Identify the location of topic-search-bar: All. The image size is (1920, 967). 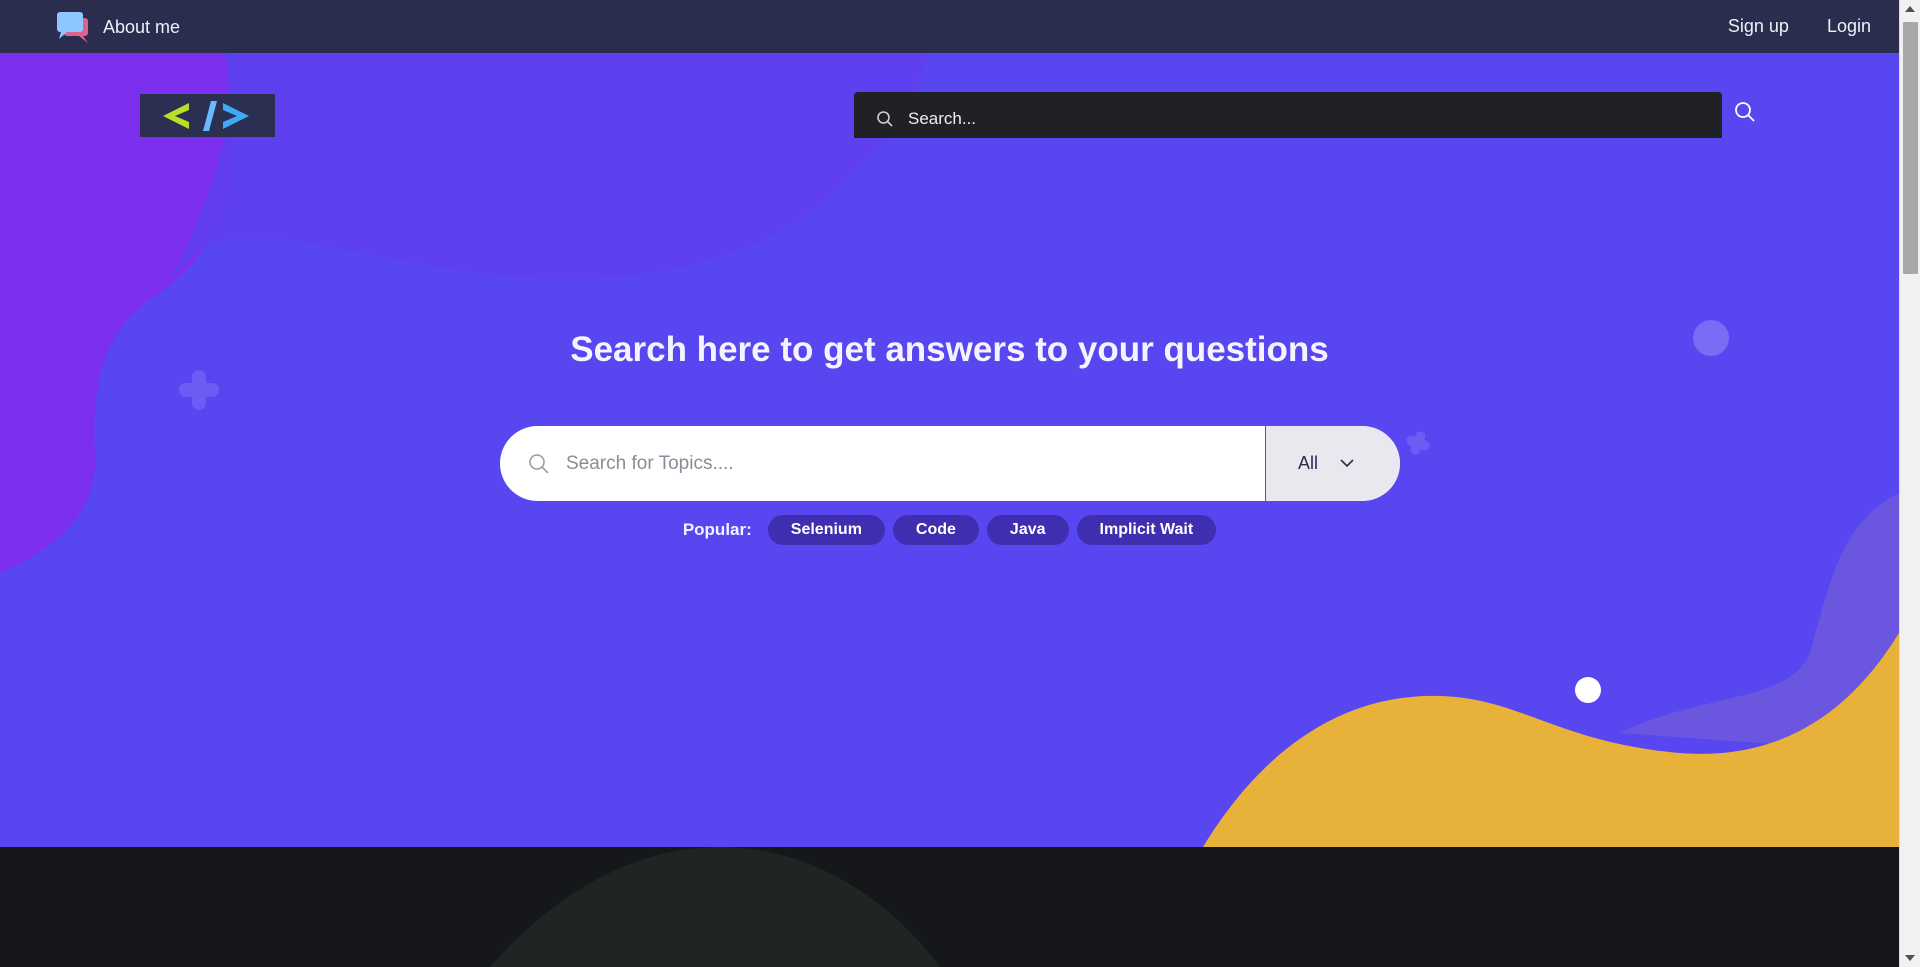
(950, 463).